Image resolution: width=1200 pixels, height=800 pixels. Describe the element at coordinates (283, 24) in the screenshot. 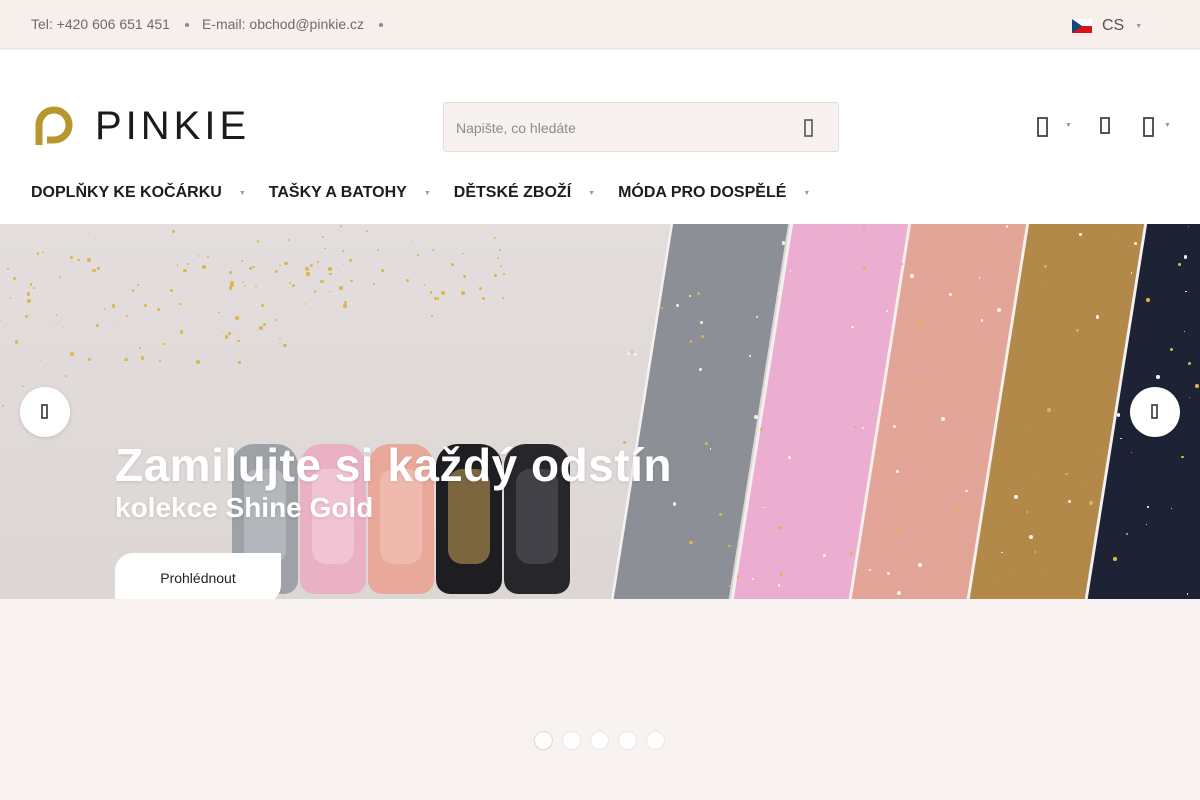

I see `email-link: E-mail: obchod@pinkie.cz` at that location.